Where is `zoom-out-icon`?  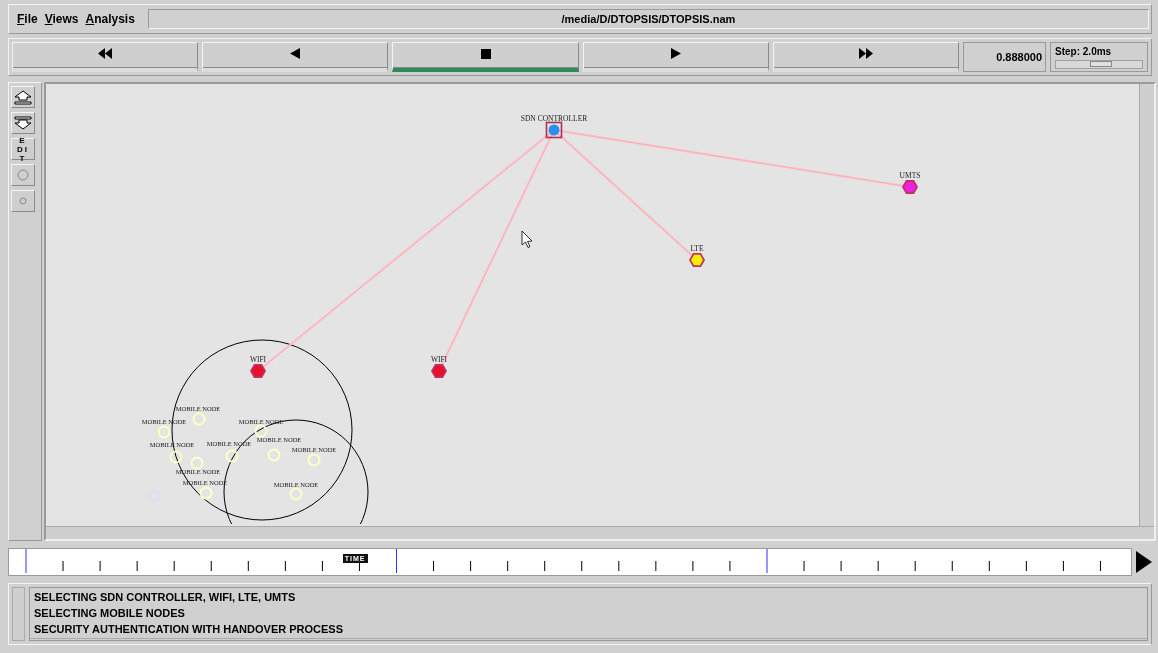 zoom-out-icon is located at coordinates (23, 123).